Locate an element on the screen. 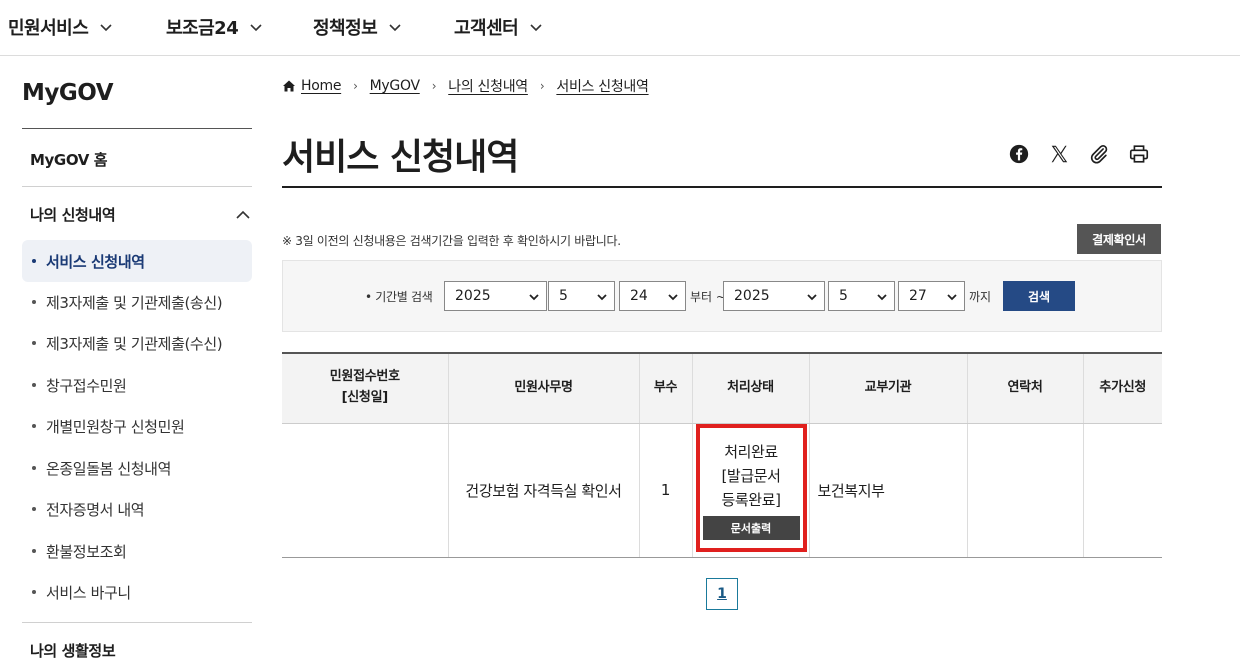 This screenshot has width=1240, height=669. chevron-up-icon is located at coordinates (243, 214).